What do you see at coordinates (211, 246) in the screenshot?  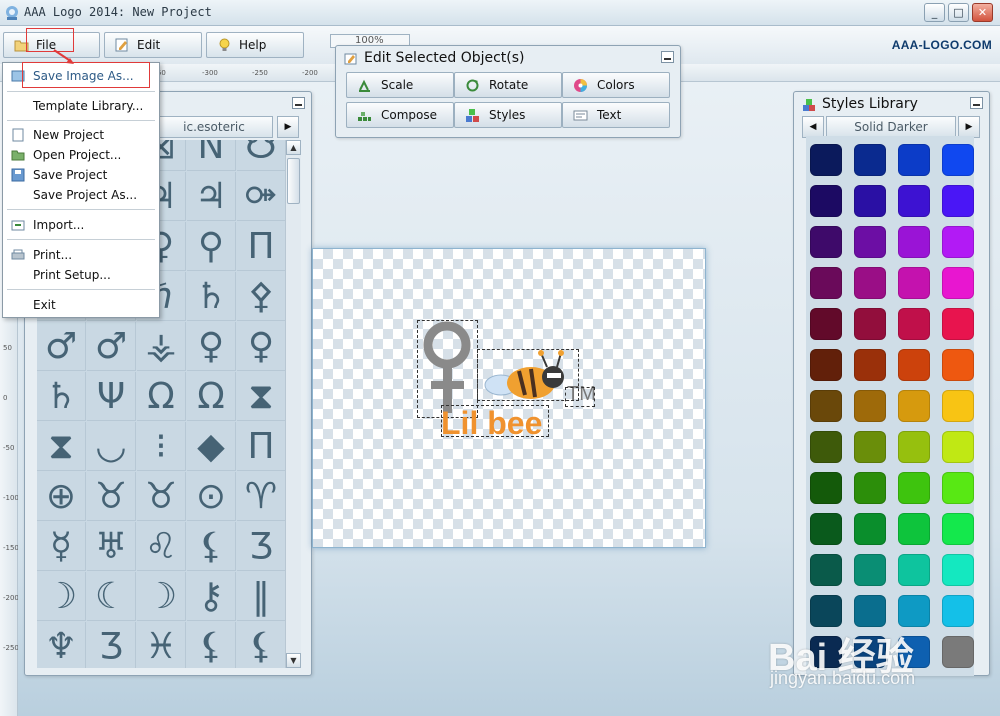 I see `symbol-cell: ⚲` at bounding box center [211, 246].